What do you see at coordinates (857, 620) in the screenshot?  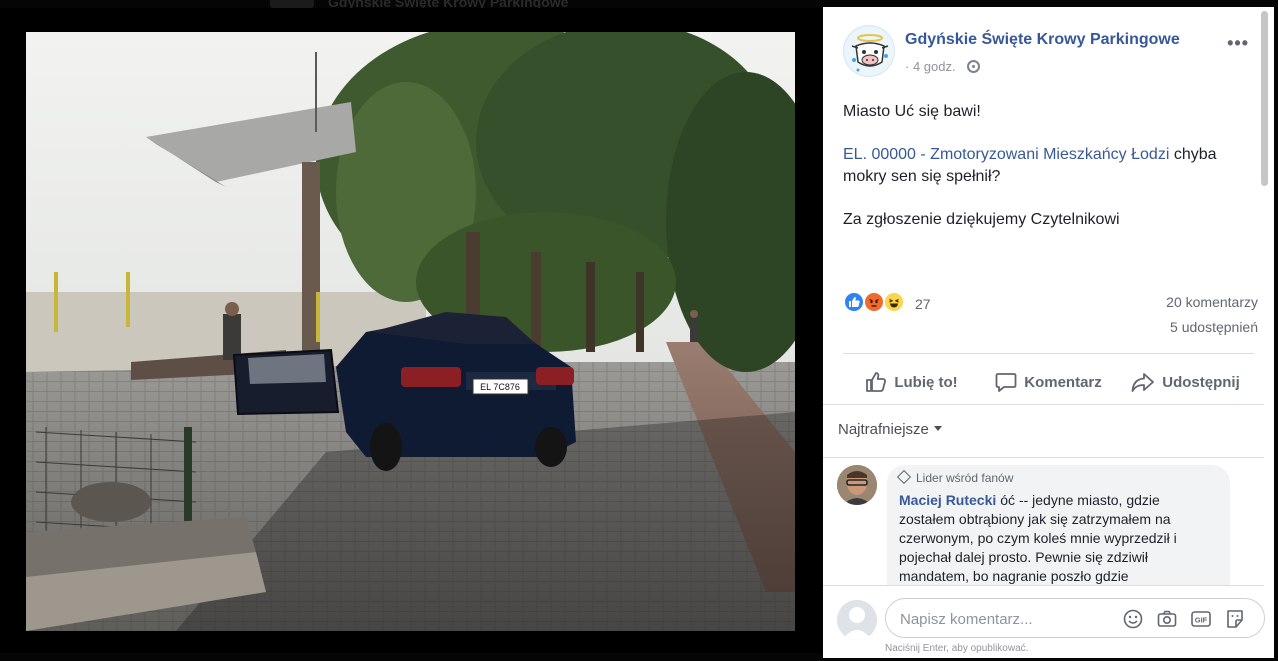 I see `current-user-avatar` at bounding box center [857, 620].